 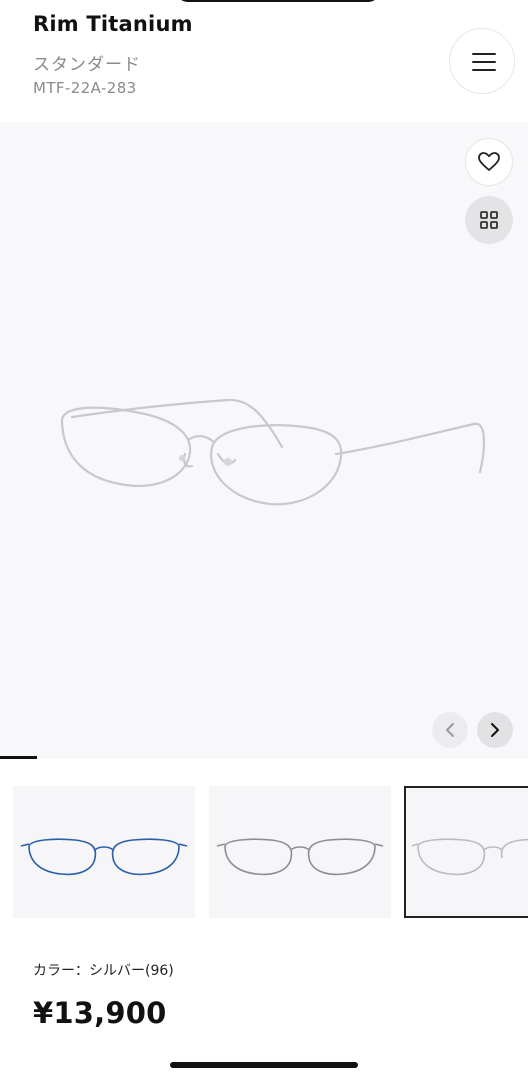 I want to click on previous-image-button, so click(x=450, y=730).